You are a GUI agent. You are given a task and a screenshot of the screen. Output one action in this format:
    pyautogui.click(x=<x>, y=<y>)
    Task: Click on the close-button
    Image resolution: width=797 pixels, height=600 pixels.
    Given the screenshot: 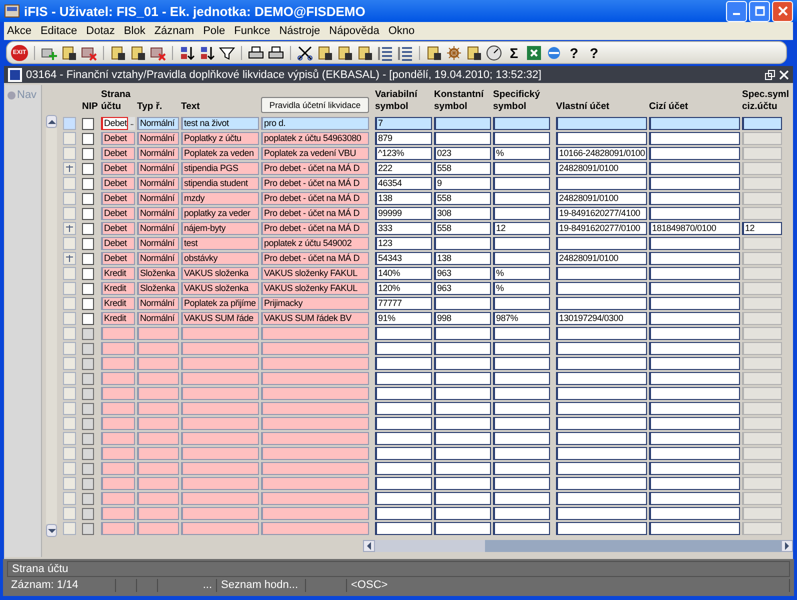 What is the action you would take?
    pyautogui.click(x=782, y=11)
    